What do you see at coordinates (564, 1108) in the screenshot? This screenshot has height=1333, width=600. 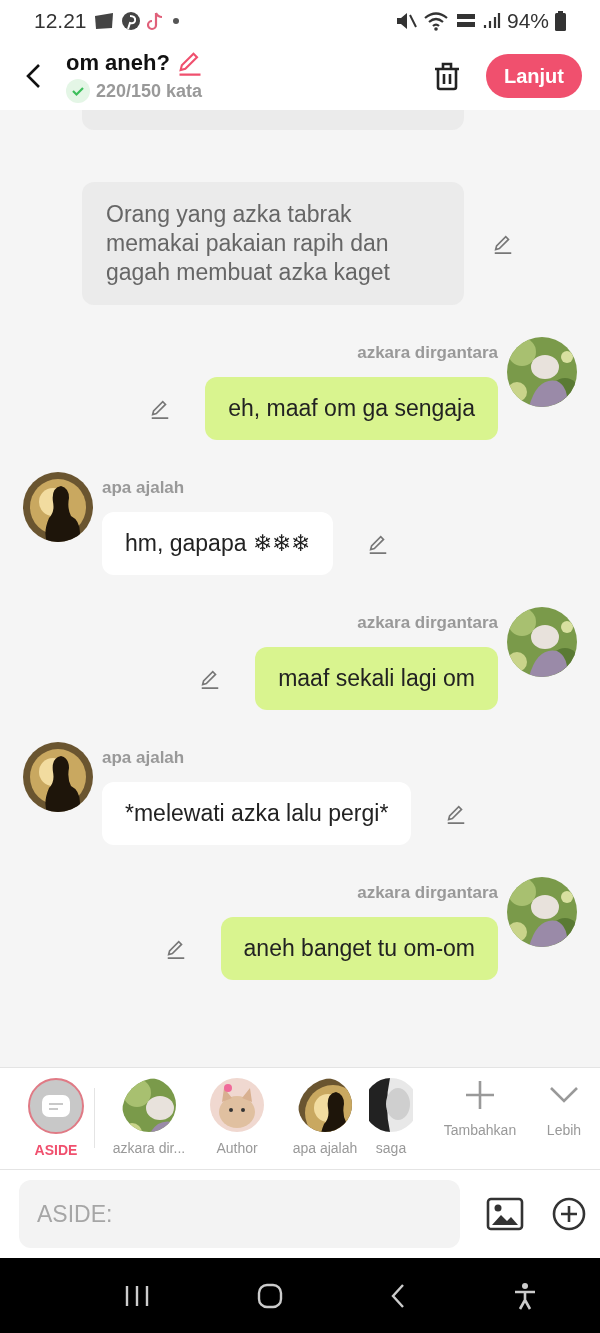 I see `more-button: Lebih` at bounding box center [564, 1108].